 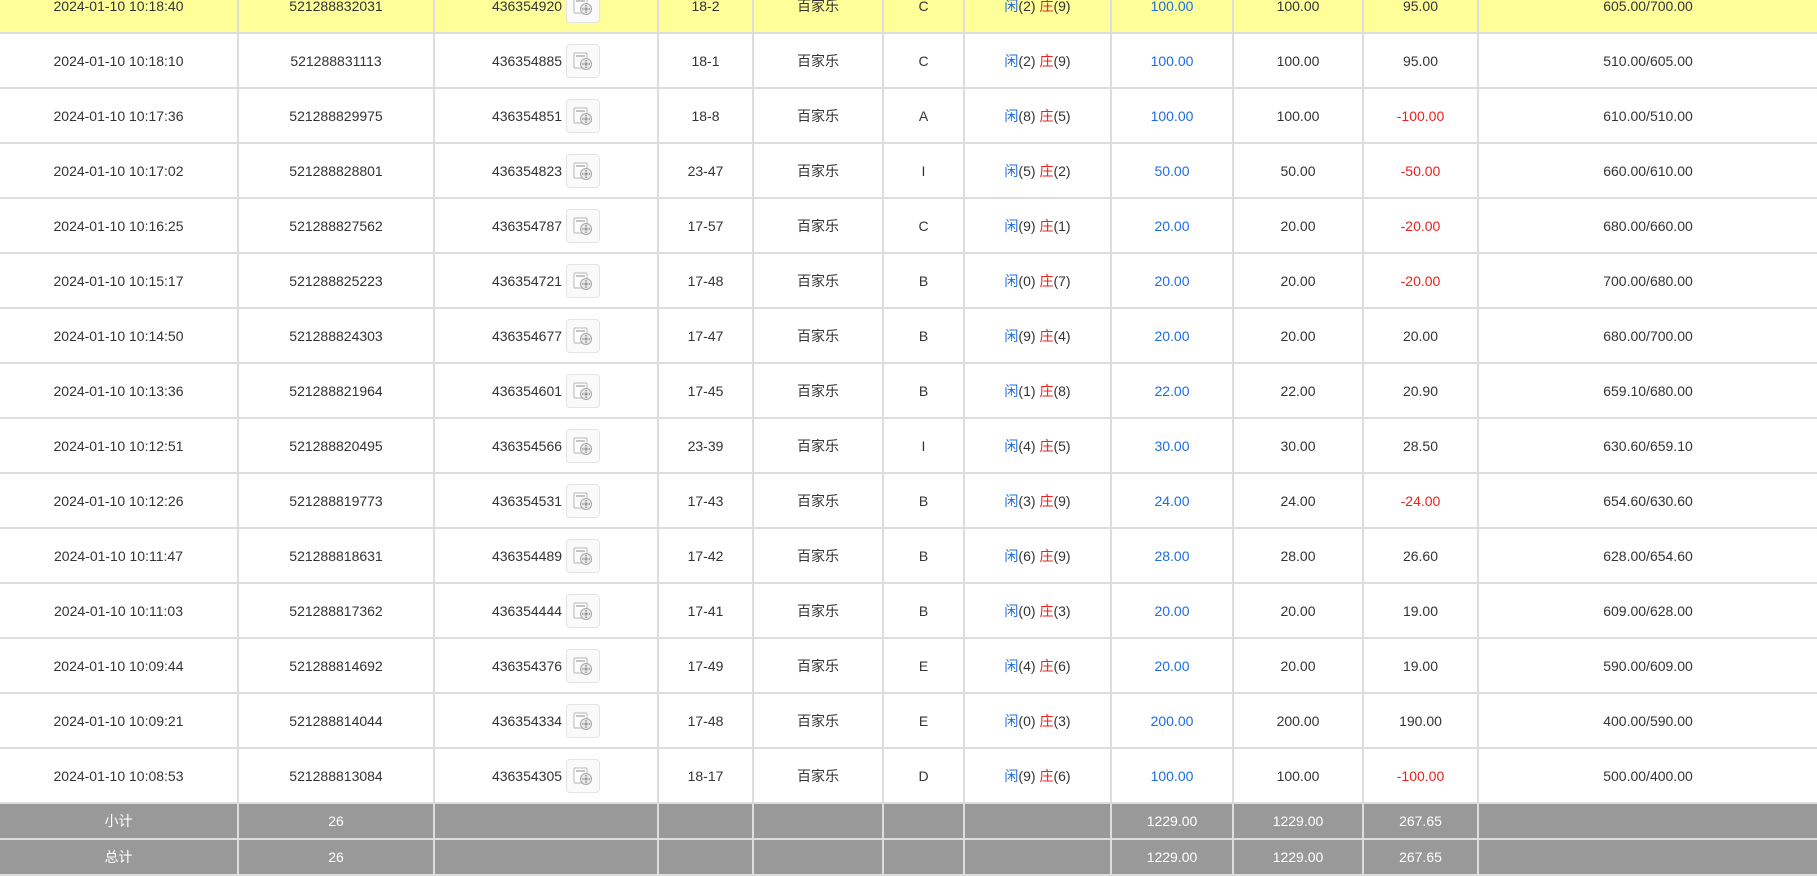 I want to click on balance-change: 630.60/659.10, so click(x=1647, y=445).